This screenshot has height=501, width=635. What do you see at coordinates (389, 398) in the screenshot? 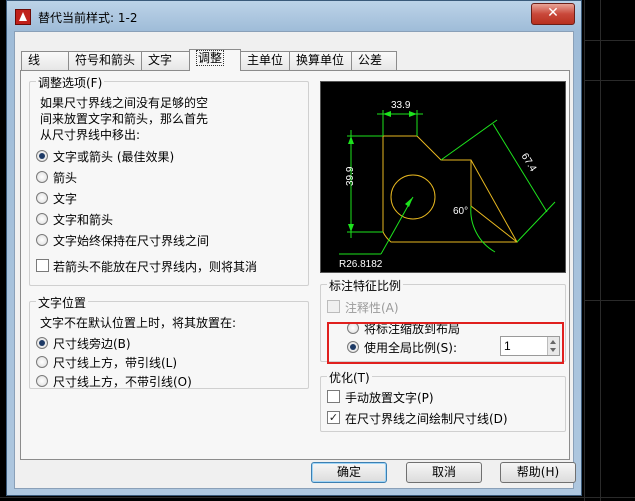
I see `manual-place-label: 手动放置文字(P)` at bounding box center [389, 398].